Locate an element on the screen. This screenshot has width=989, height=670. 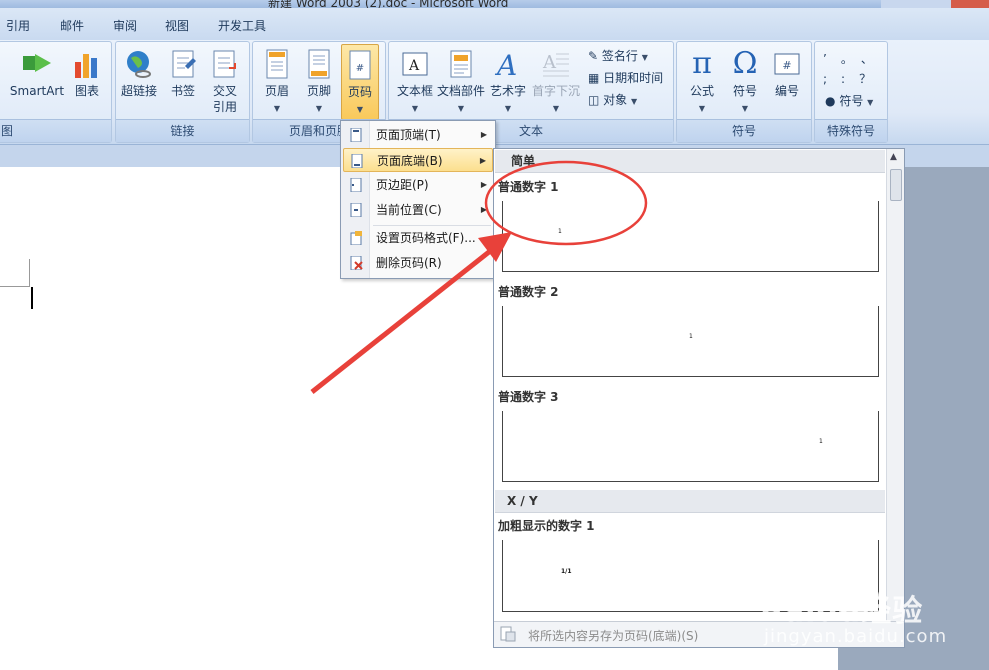
tab-mailings: 邮件 is located at coordinates (72, 25).